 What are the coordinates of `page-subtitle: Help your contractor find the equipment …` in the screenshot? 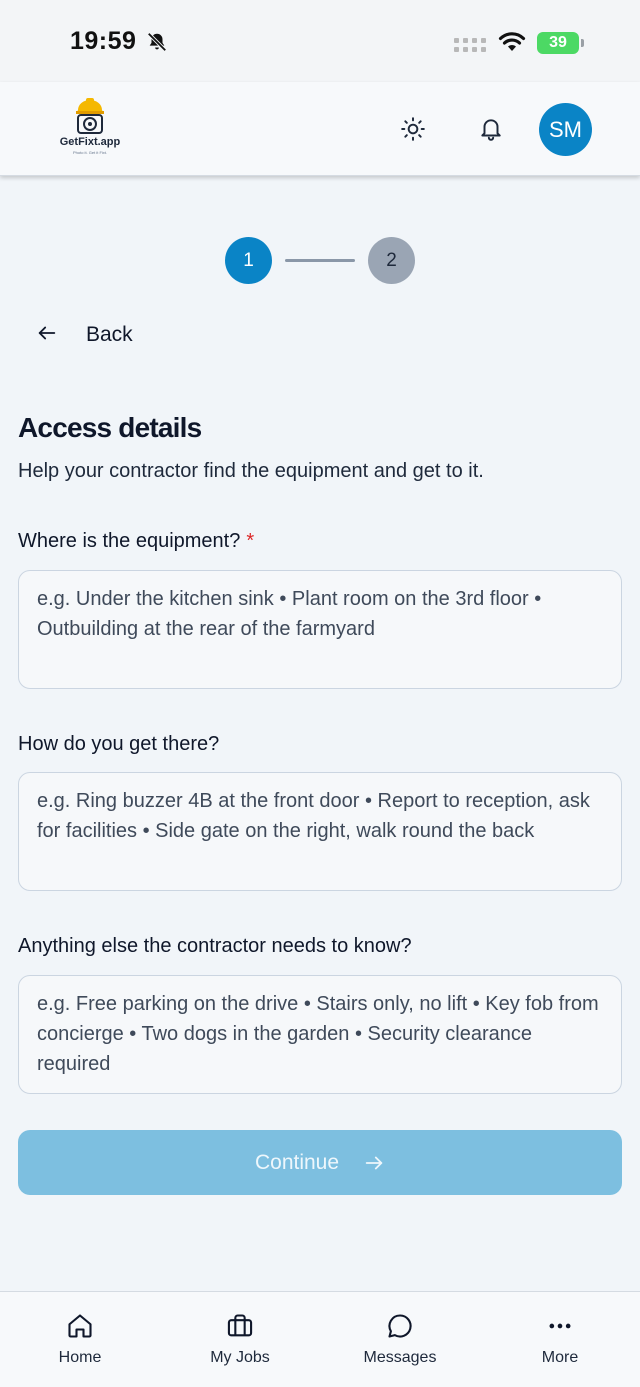 It's located at (251, 471).